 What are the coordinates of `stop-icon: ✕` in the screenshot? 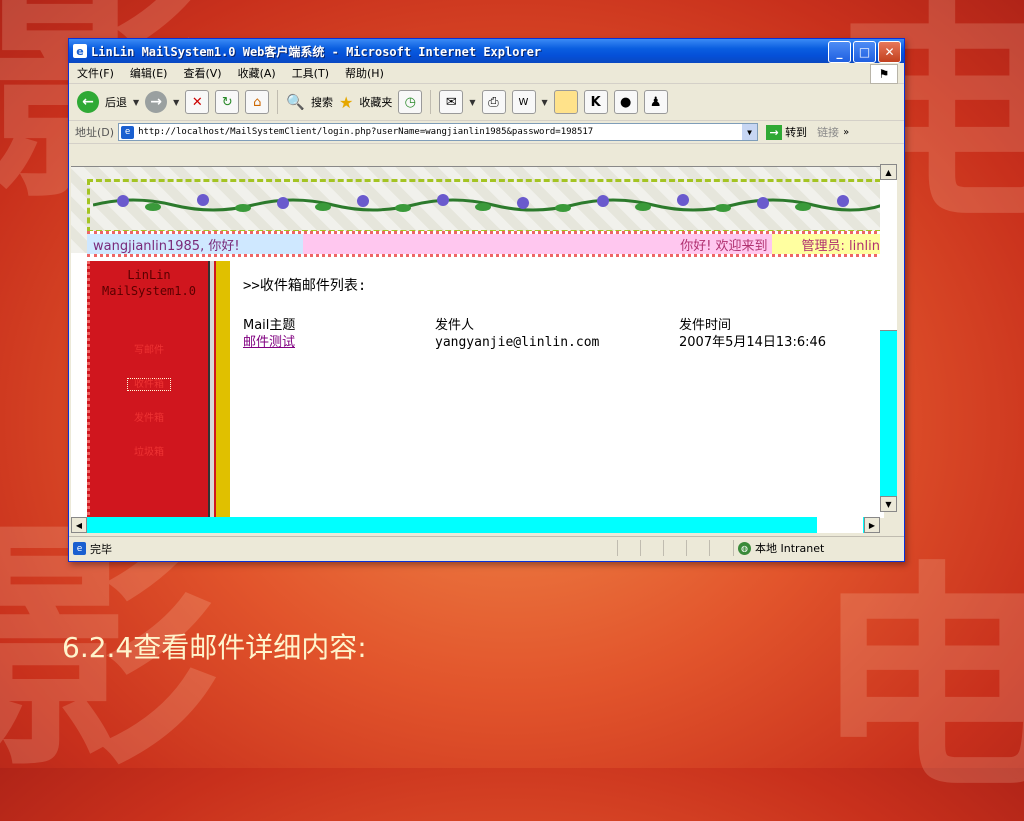 It's located at (197, 102).